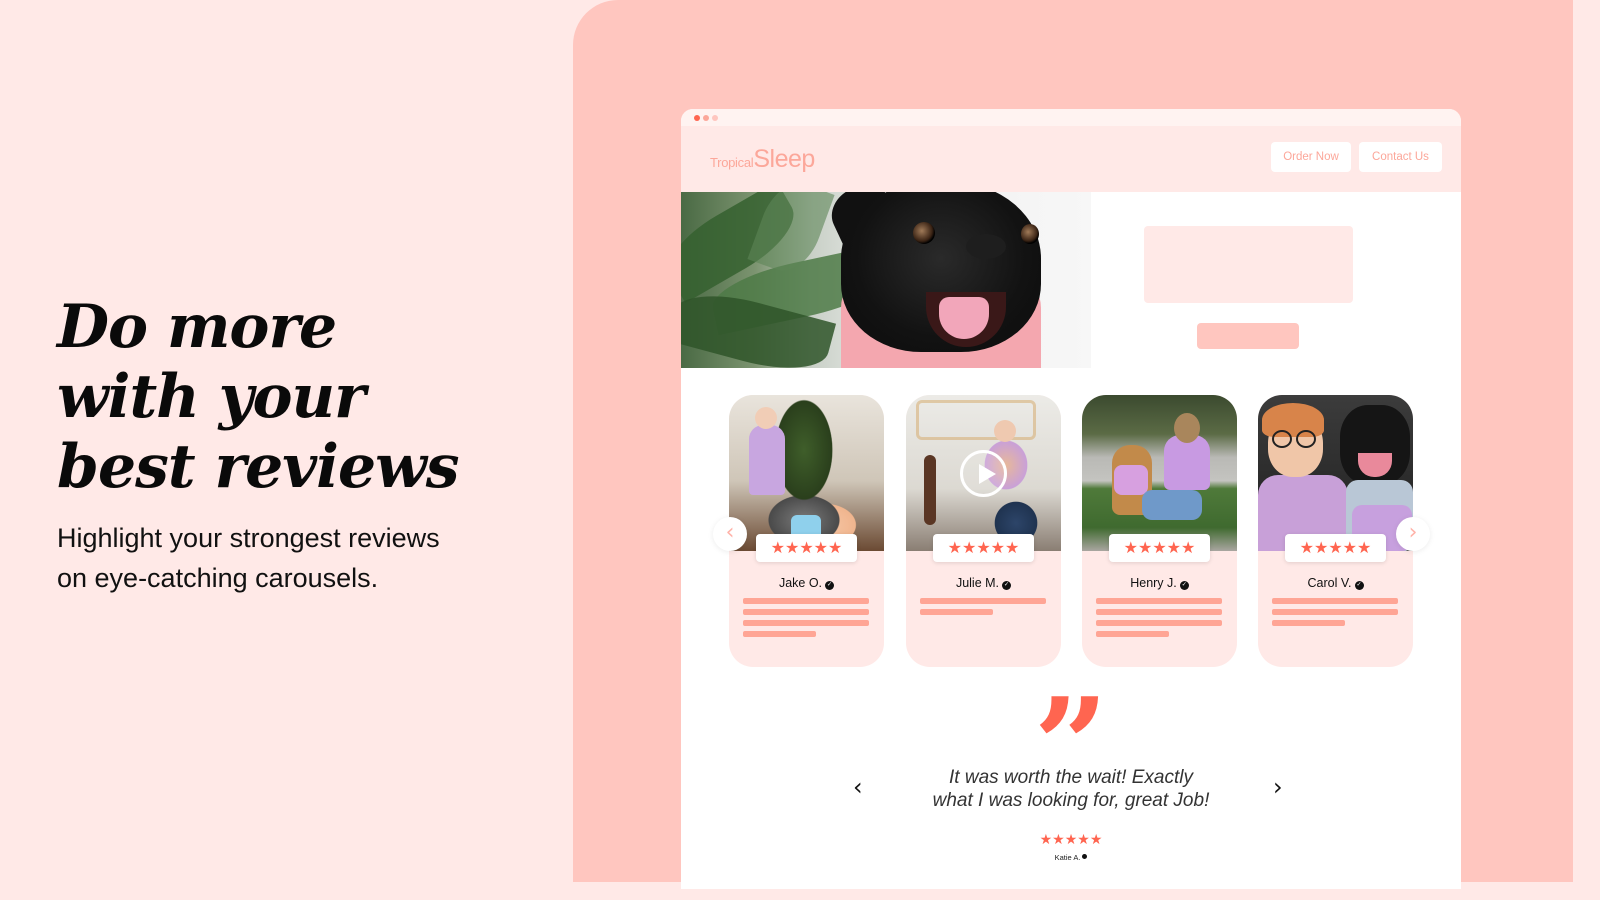 The image size is (1600, 900). What do you see at coordinates (1071, 745) in the screenshot?
I see `quote-icon: ”` at bounding box center [1071, 745].